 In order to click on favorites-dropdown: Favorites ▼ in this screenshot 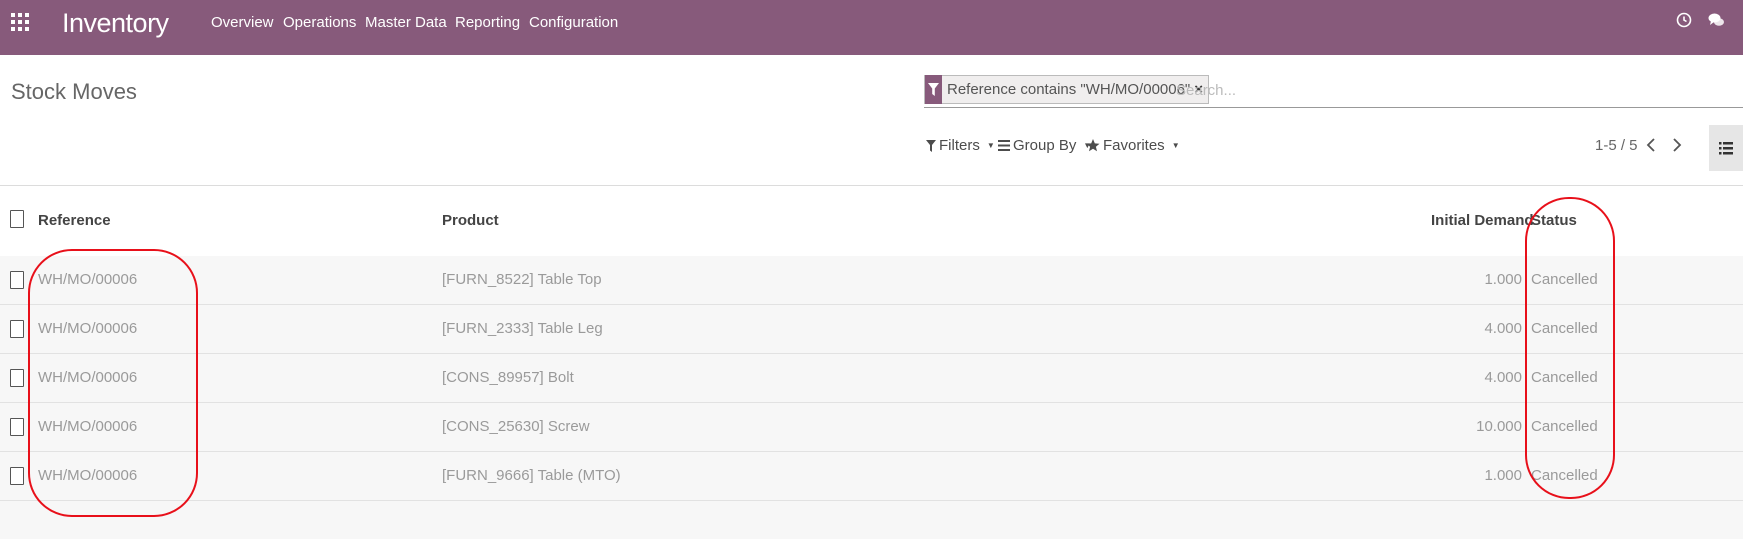, I will do `click(1133, 145)`.